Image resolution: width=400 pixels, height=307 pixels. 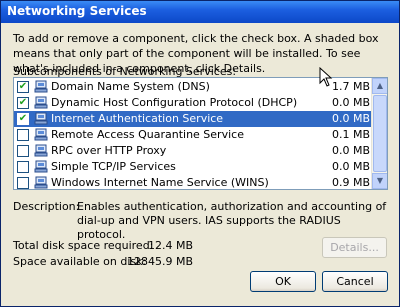 What do you see at coordinates (200, 12) in the screenshot?
I see `title-bar: Networking Services` at bounding box center [200, 12].